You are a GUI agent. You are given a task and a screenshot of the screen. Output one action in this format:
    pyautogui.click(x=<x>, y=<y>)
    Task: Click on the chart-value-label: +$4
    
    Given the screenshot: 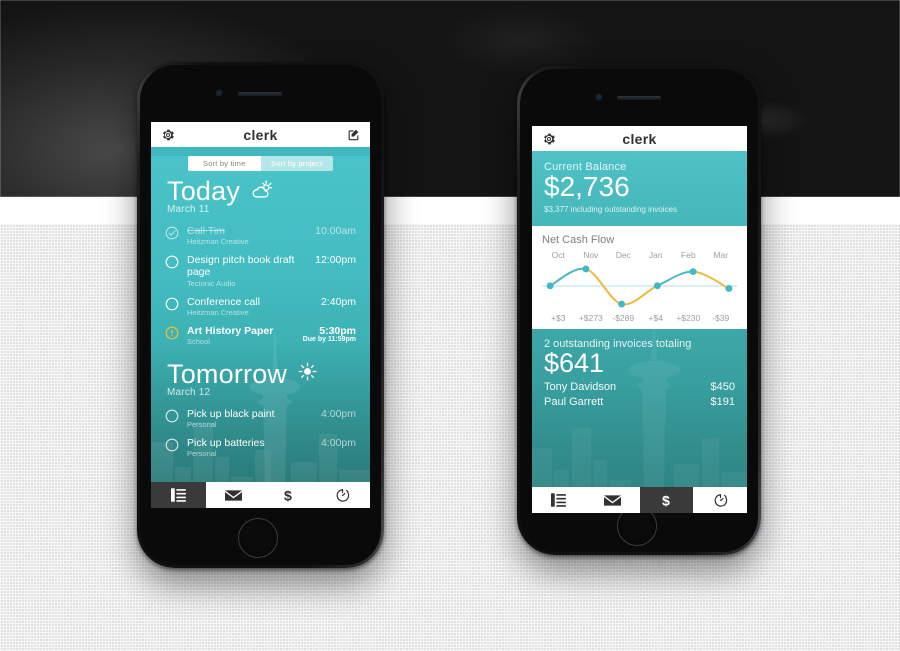 What is the action you would take?
    pyautogui.click(x=655, y=317)
    